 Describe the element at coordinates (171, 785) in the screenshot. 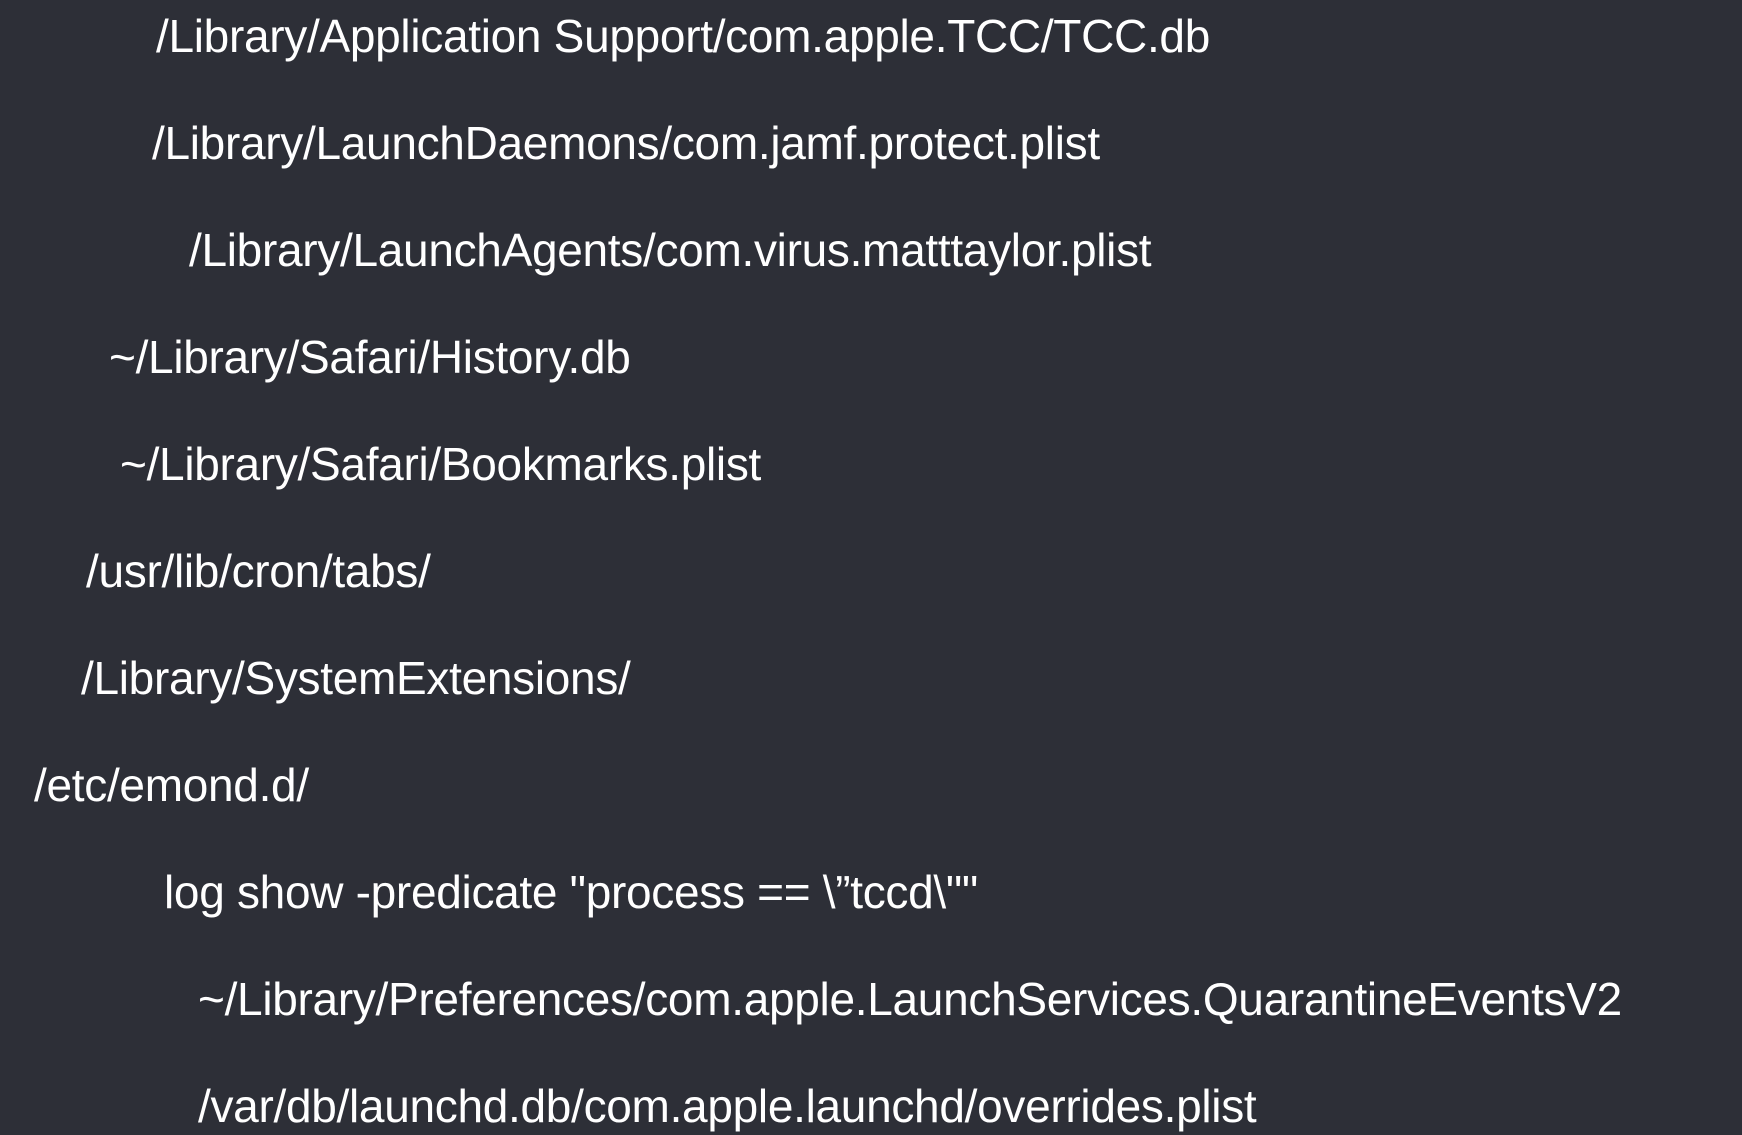

I see `path-emond: /etc/emond.d/` at that location.